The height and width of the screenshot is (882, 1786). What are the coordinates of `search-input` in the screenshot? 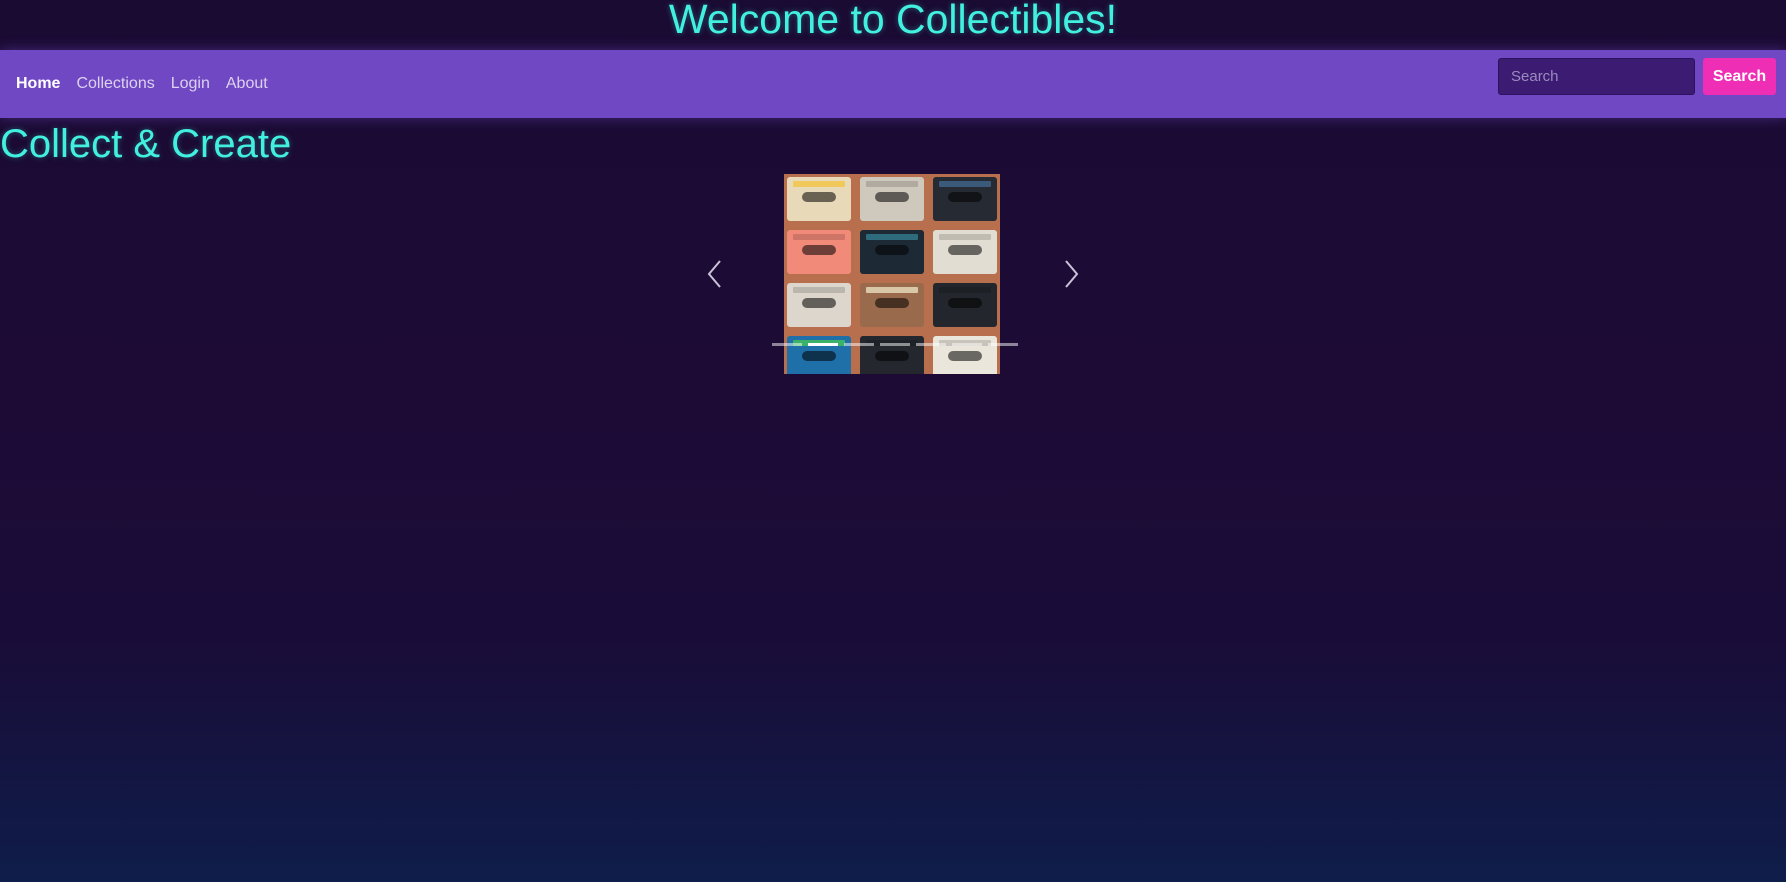 It's located at (1596, 76).